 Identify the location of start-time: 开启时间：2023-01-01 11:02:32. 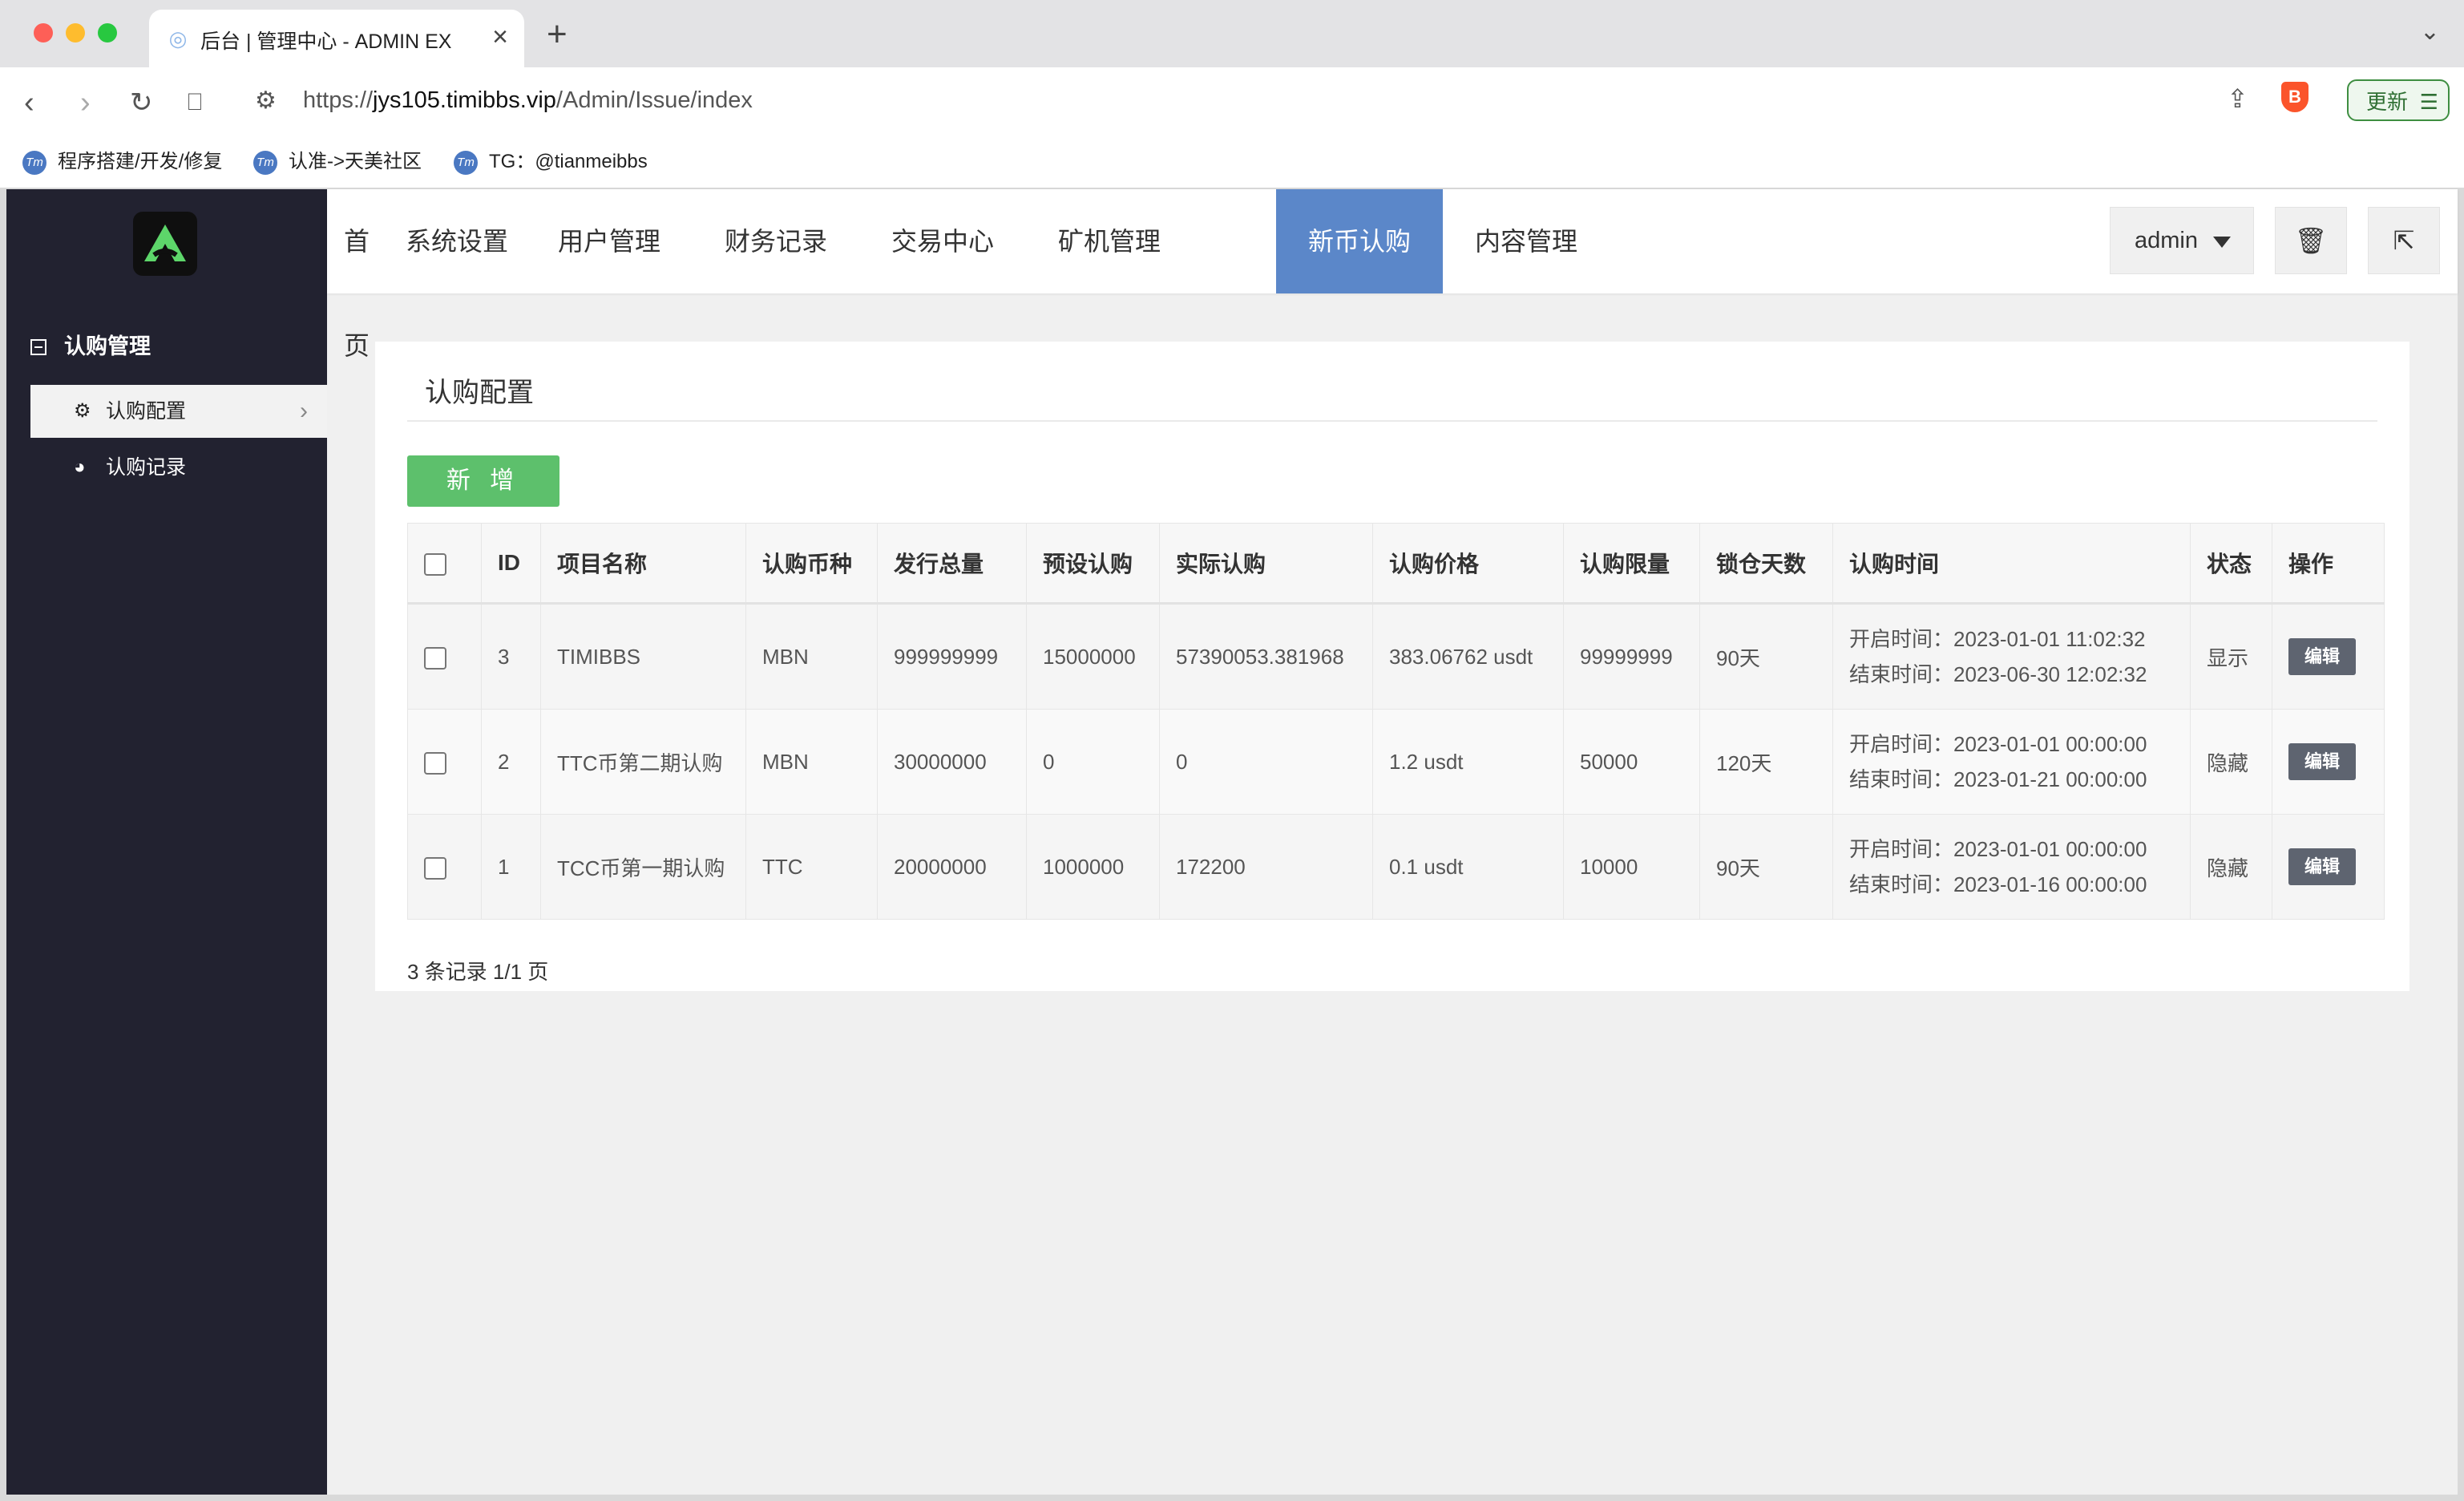
(1998, 639).